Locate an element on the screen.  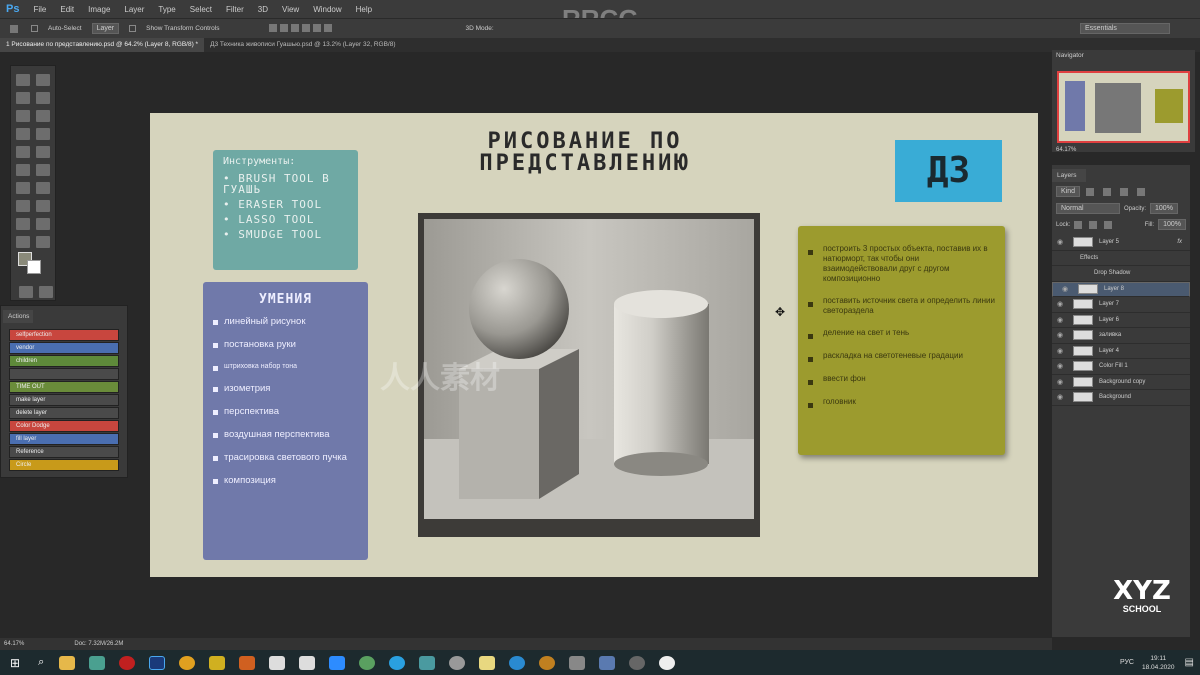
lock-pixels-icon is located at coordinates (1078, 224).